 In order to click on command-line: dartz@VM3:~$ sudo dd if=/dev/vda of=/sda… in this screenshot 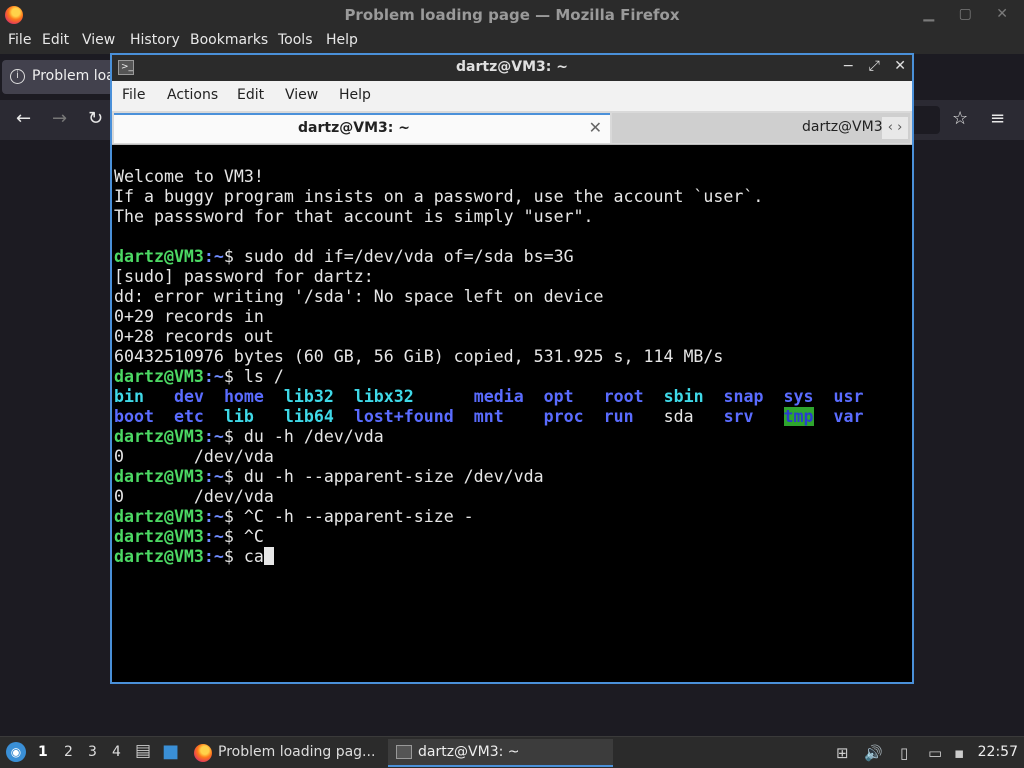, I will do `click(512, 257)`.